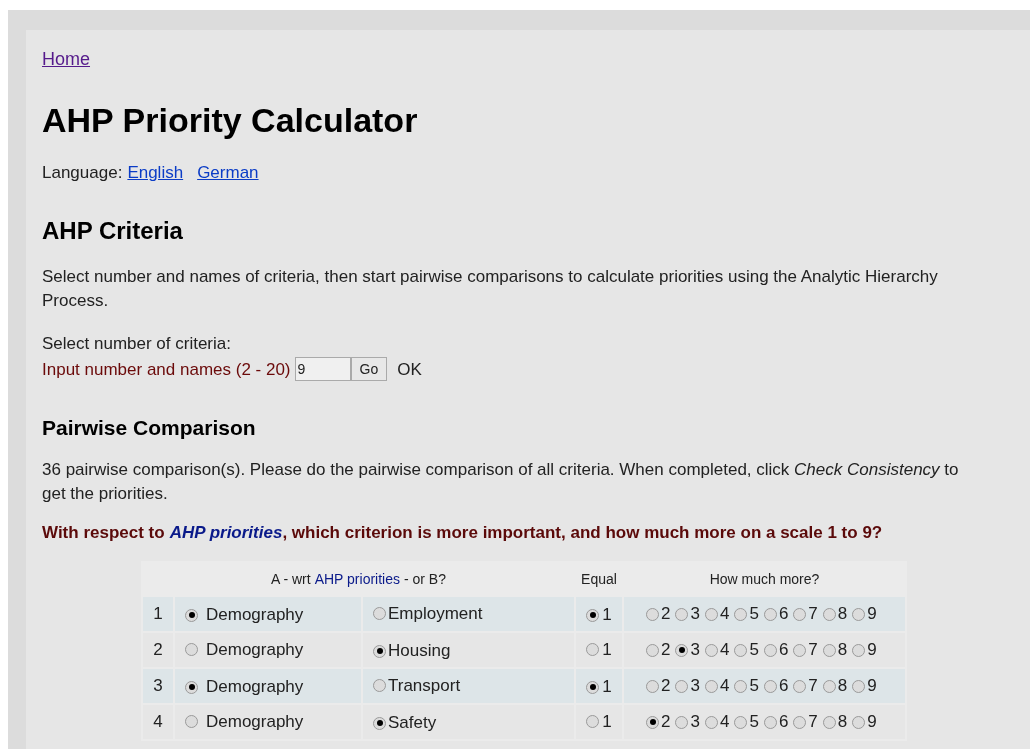 This screenshot has width=1030, height=749. Describe the element at coordinates (158, 722) in the screenshot. I see `row-number: 4` at that location.